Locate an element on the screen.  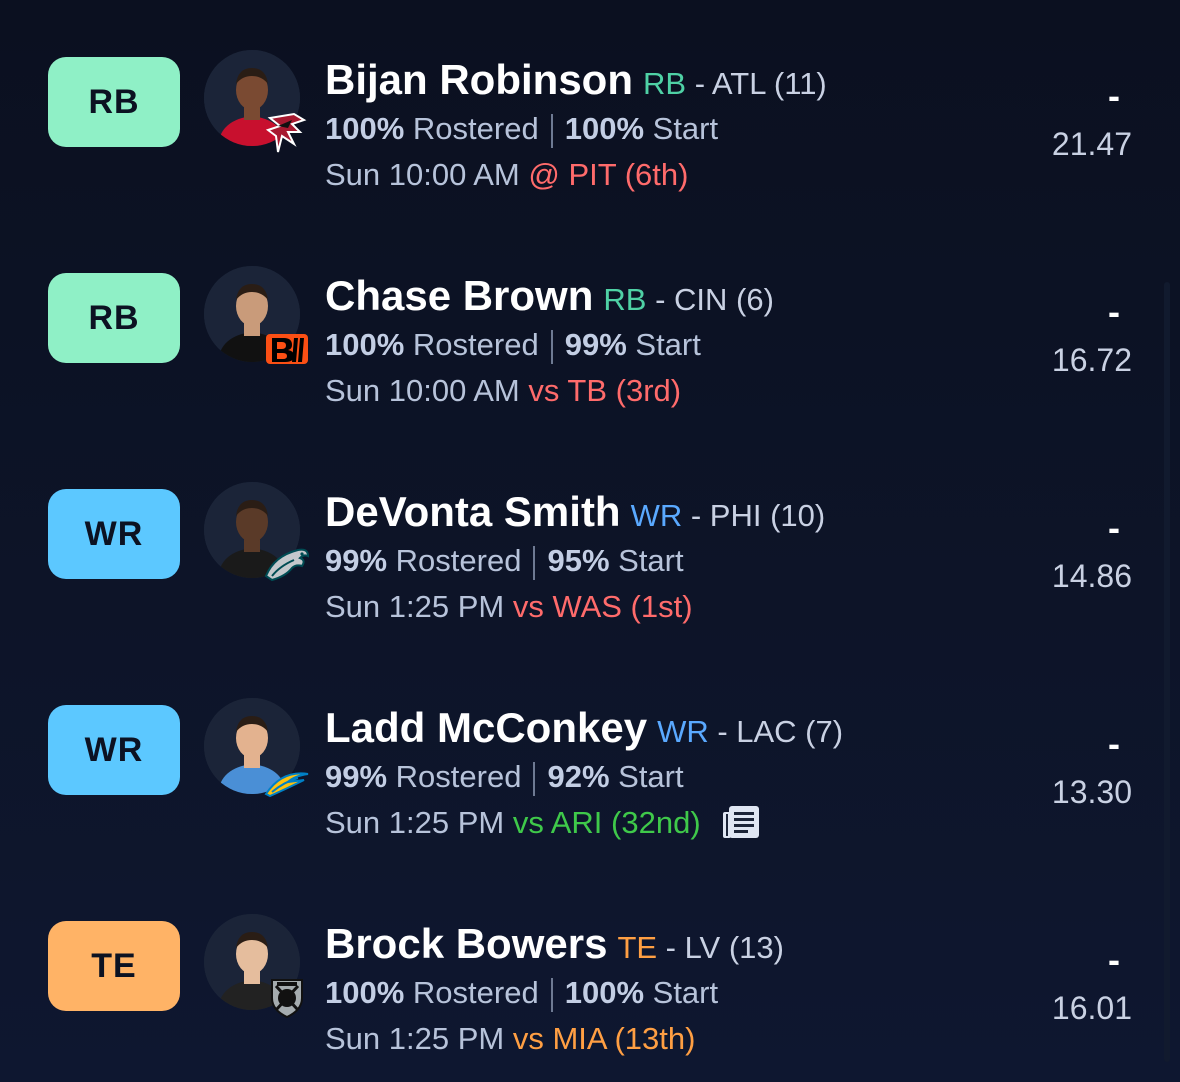
player-name-line: Bijan Robinson RB - ATL (11) is located at coordinates (665, 80).